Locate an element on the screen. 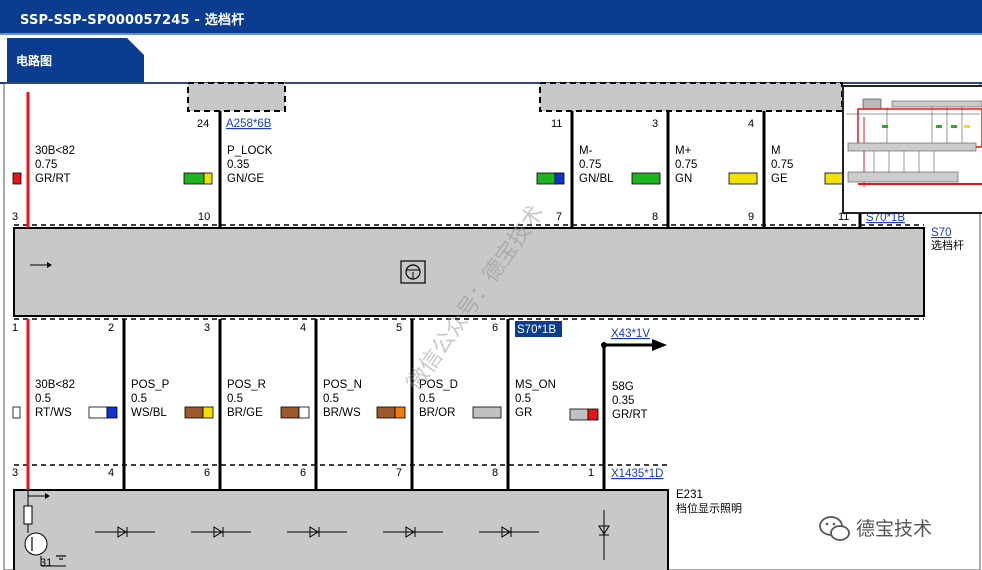 The image size is (982, 570). svg-text: POS_N is located at coordinates (342, 385).